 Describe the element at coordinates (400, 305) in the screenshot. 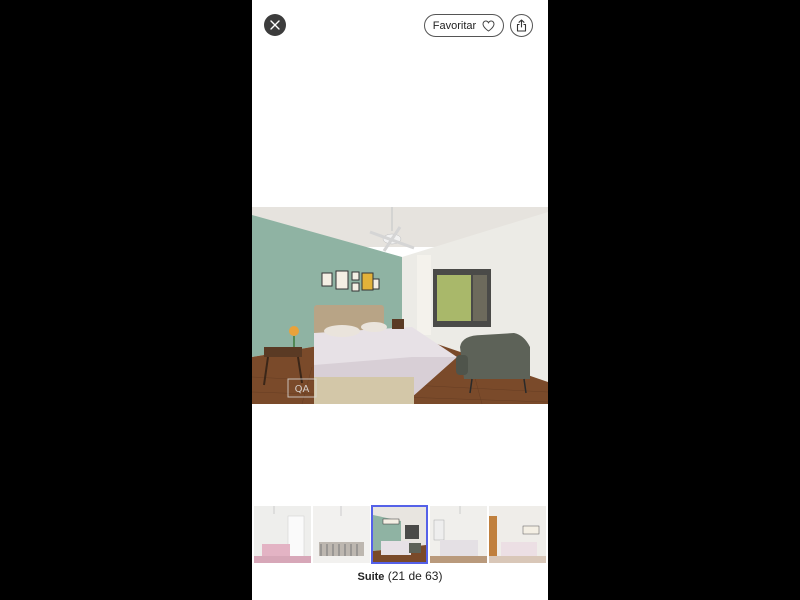

I see `main-photo: QA` at that location.